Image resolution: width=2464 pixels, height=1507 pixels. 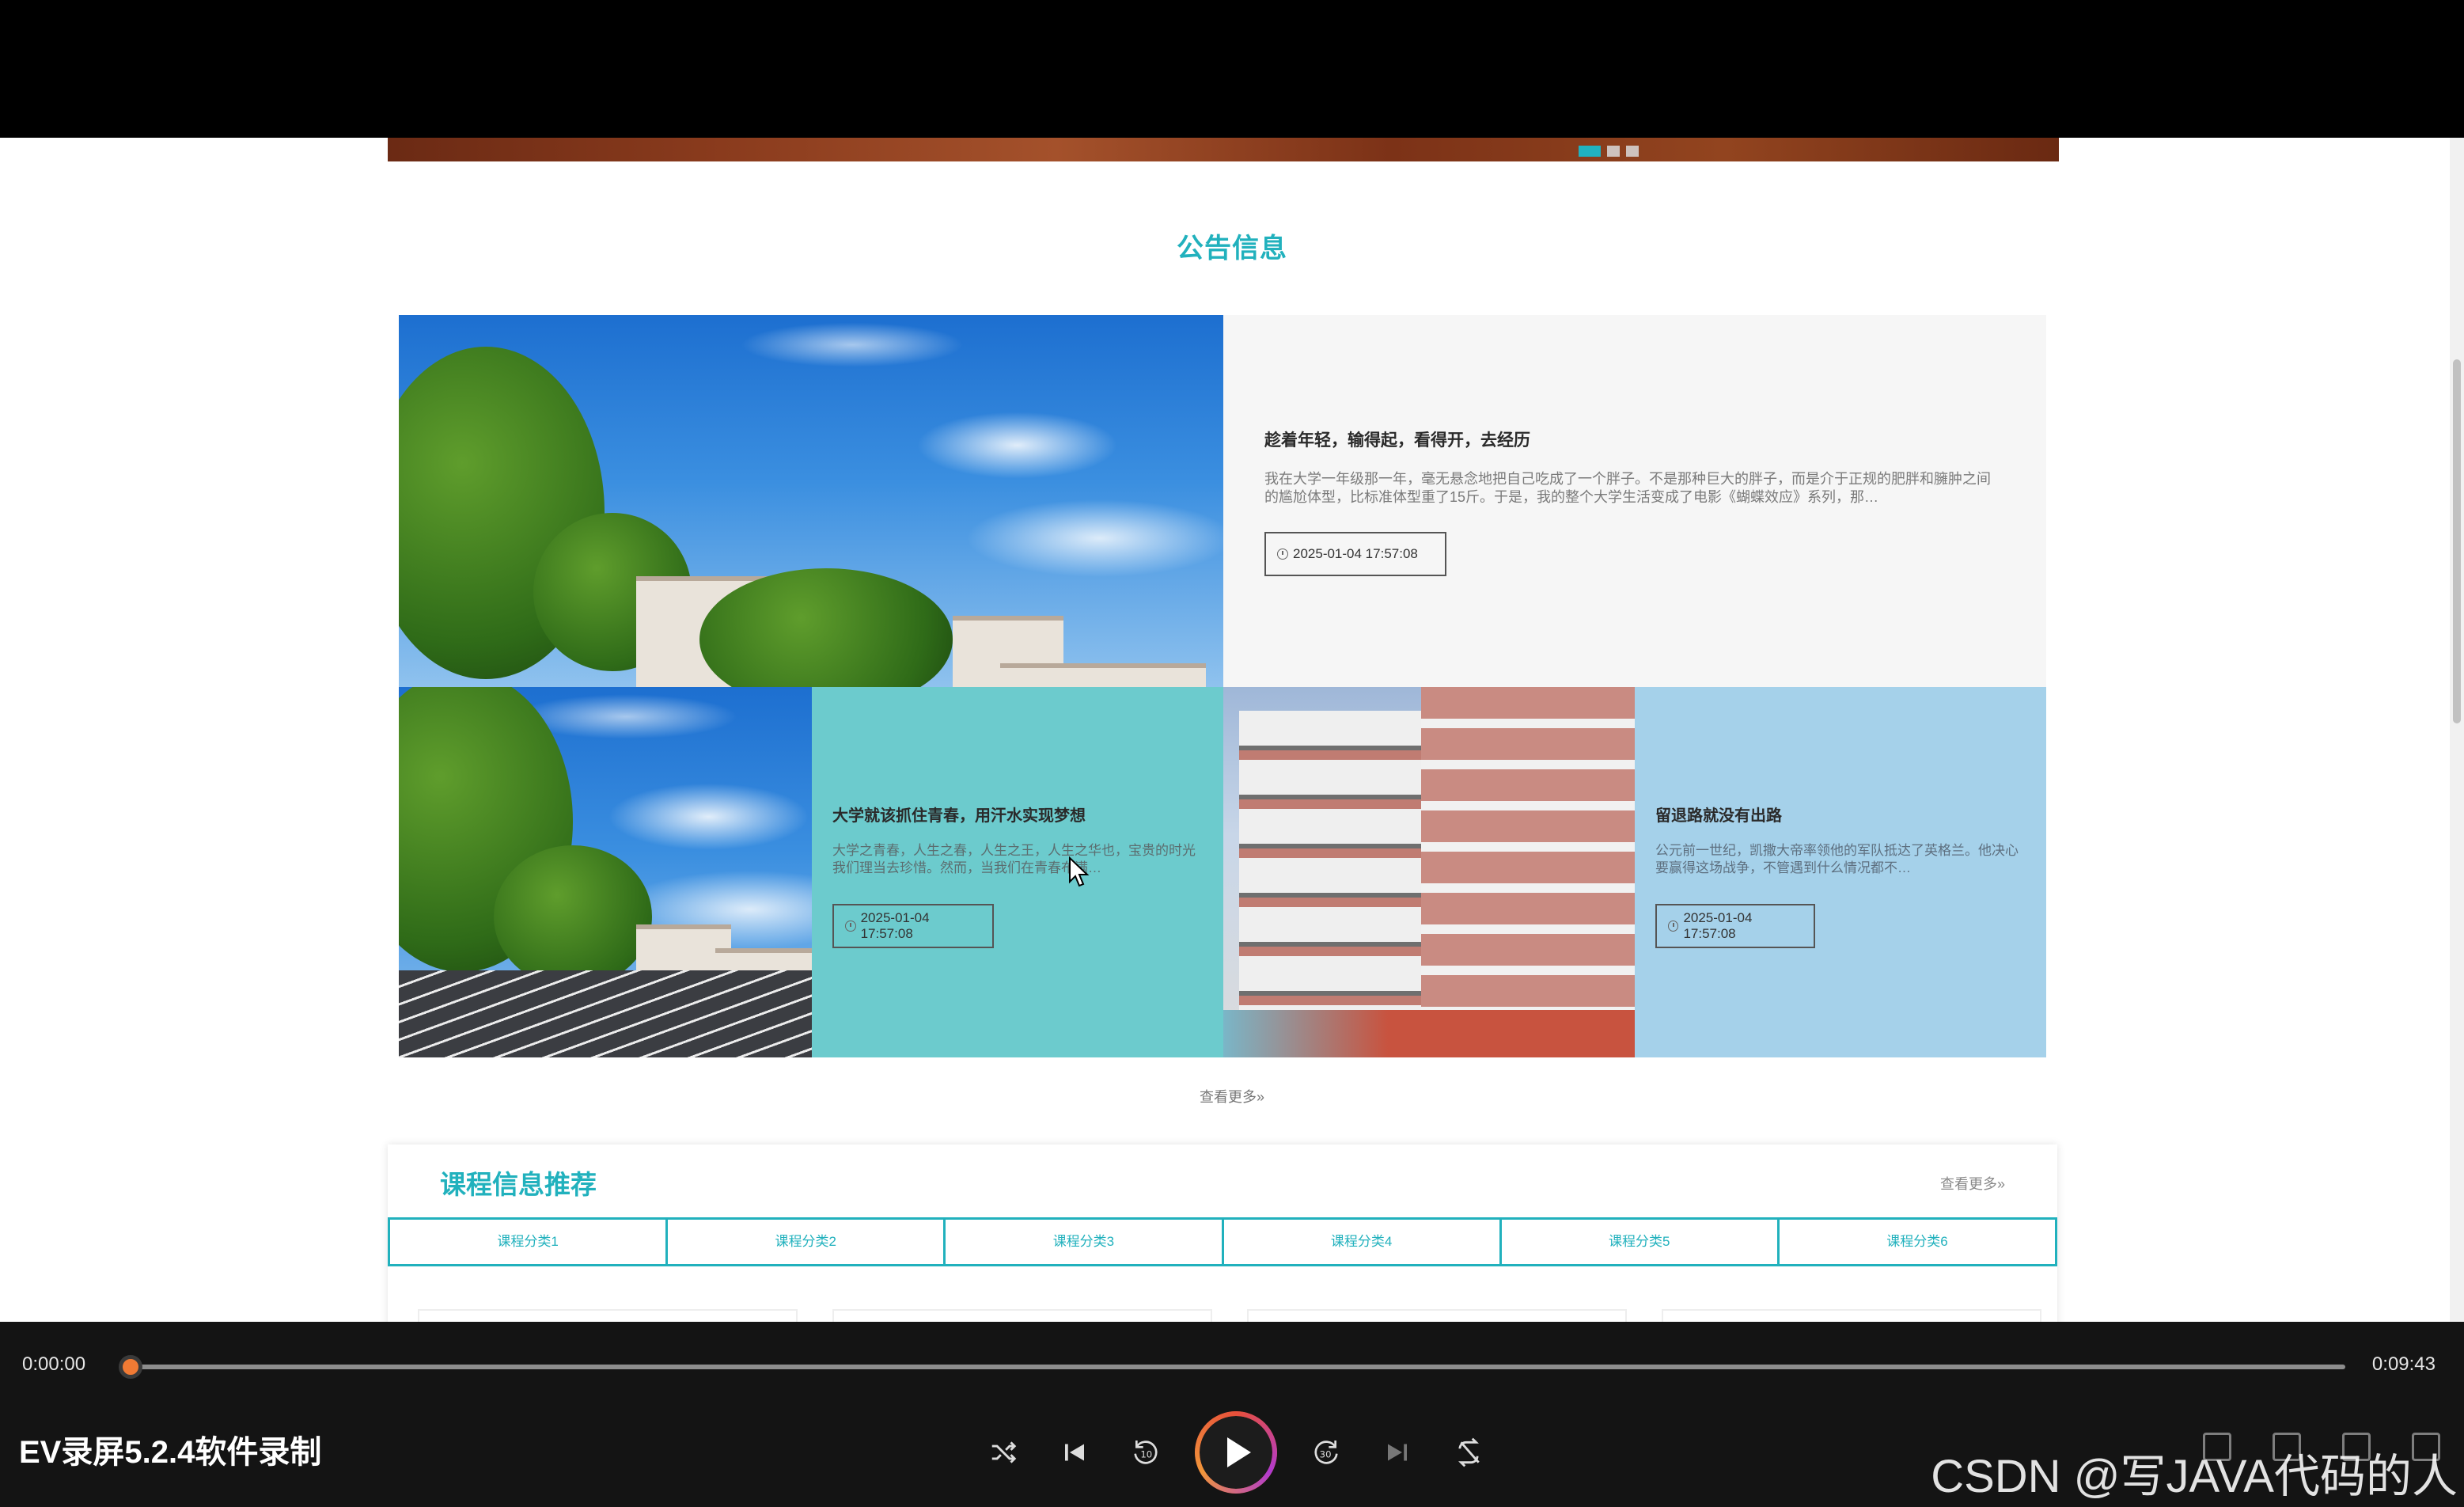 I want to click on play-icon, so click(x=1236, y=1452).